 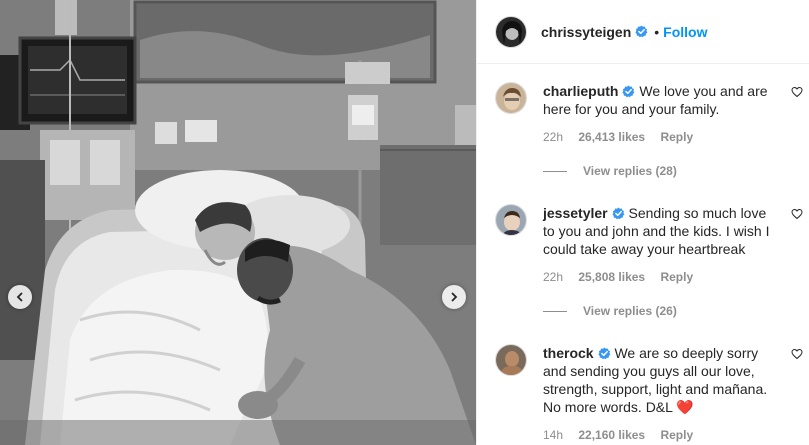 What do you see at coordinates (580, 91) in the screenshot?
I see `comment-username: charlieputh` at bounding box center [580, 91].